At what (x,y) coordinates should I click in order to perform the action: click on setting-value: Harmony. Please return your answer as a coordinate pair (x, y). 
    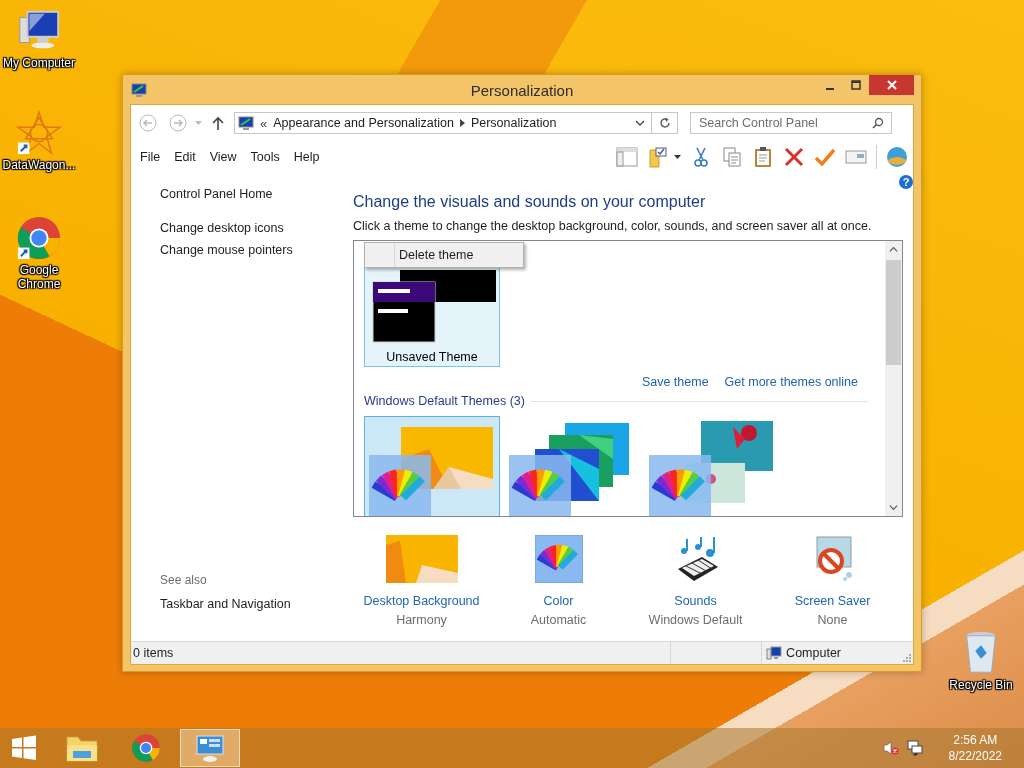
    Looking at the image, I should click on (421, 620).